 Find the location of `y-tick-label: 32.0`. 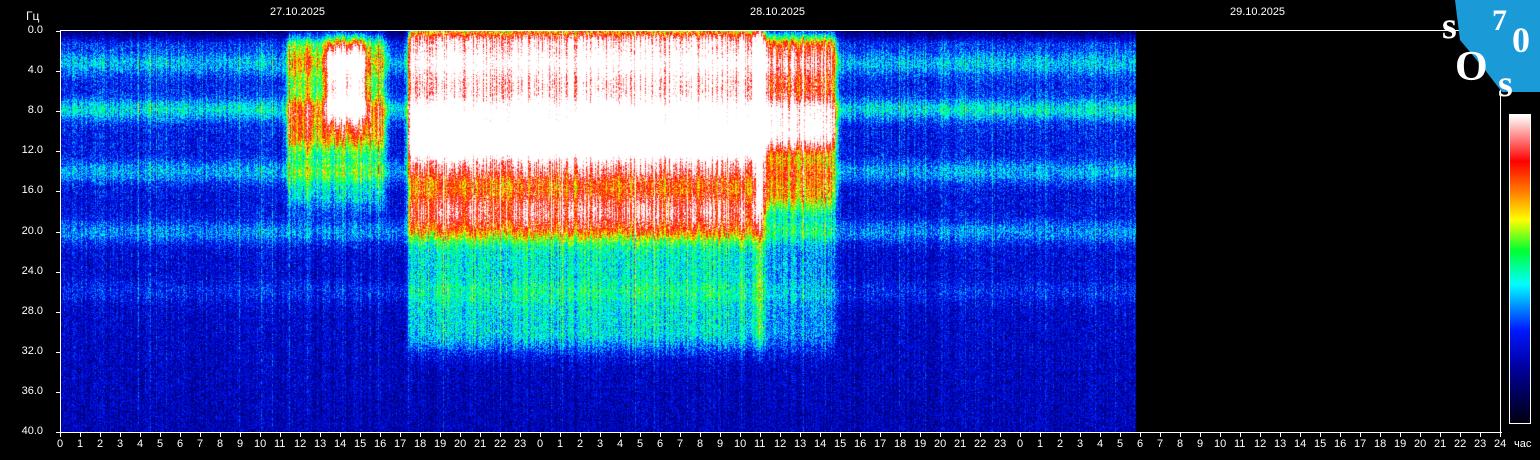

y-tick-label: 32.0 is located at coordinates (32, 351).